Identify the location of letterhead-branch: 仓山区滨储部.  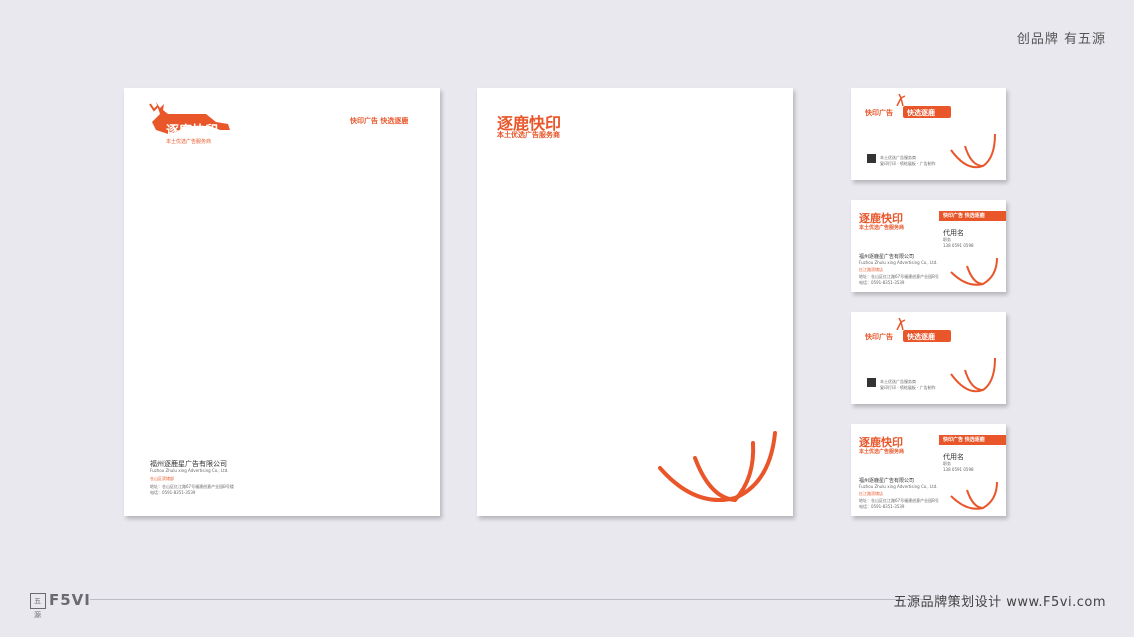
(162, 478).